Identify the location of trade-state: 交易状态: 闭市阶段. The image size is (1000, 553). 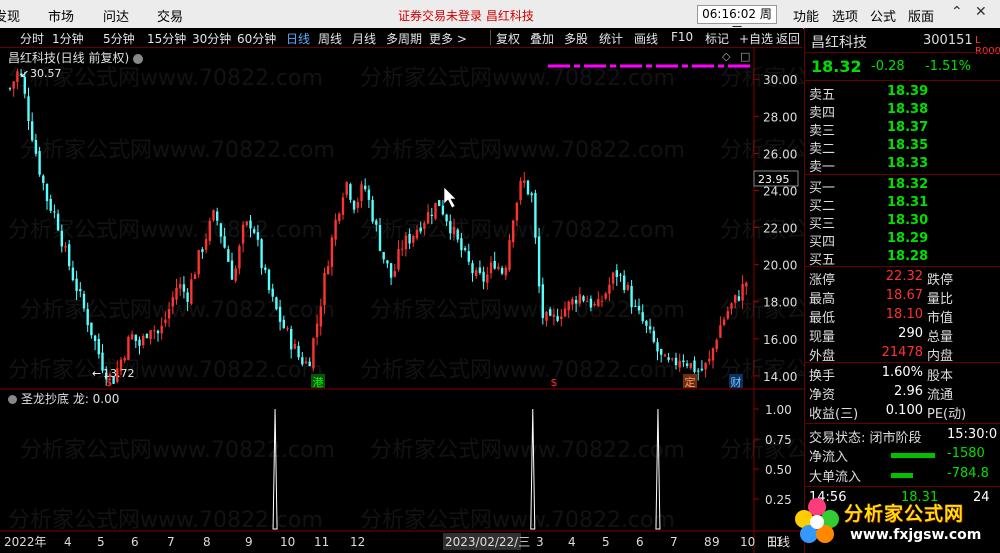
(865, 438).